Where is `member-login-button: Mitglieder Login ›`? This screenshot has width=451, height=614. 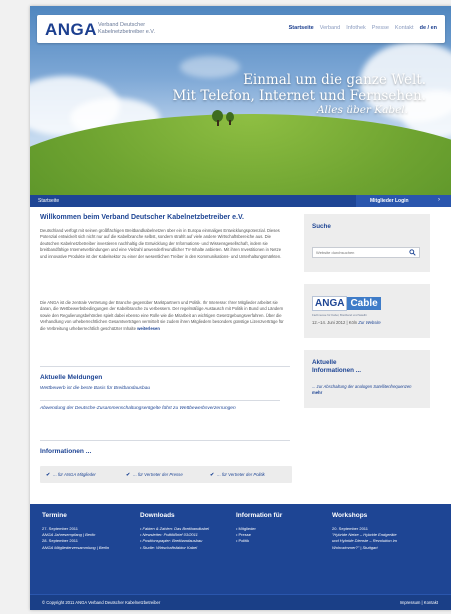 member-login-button: Mitglieder Login › is located at coordinates (403, 201).